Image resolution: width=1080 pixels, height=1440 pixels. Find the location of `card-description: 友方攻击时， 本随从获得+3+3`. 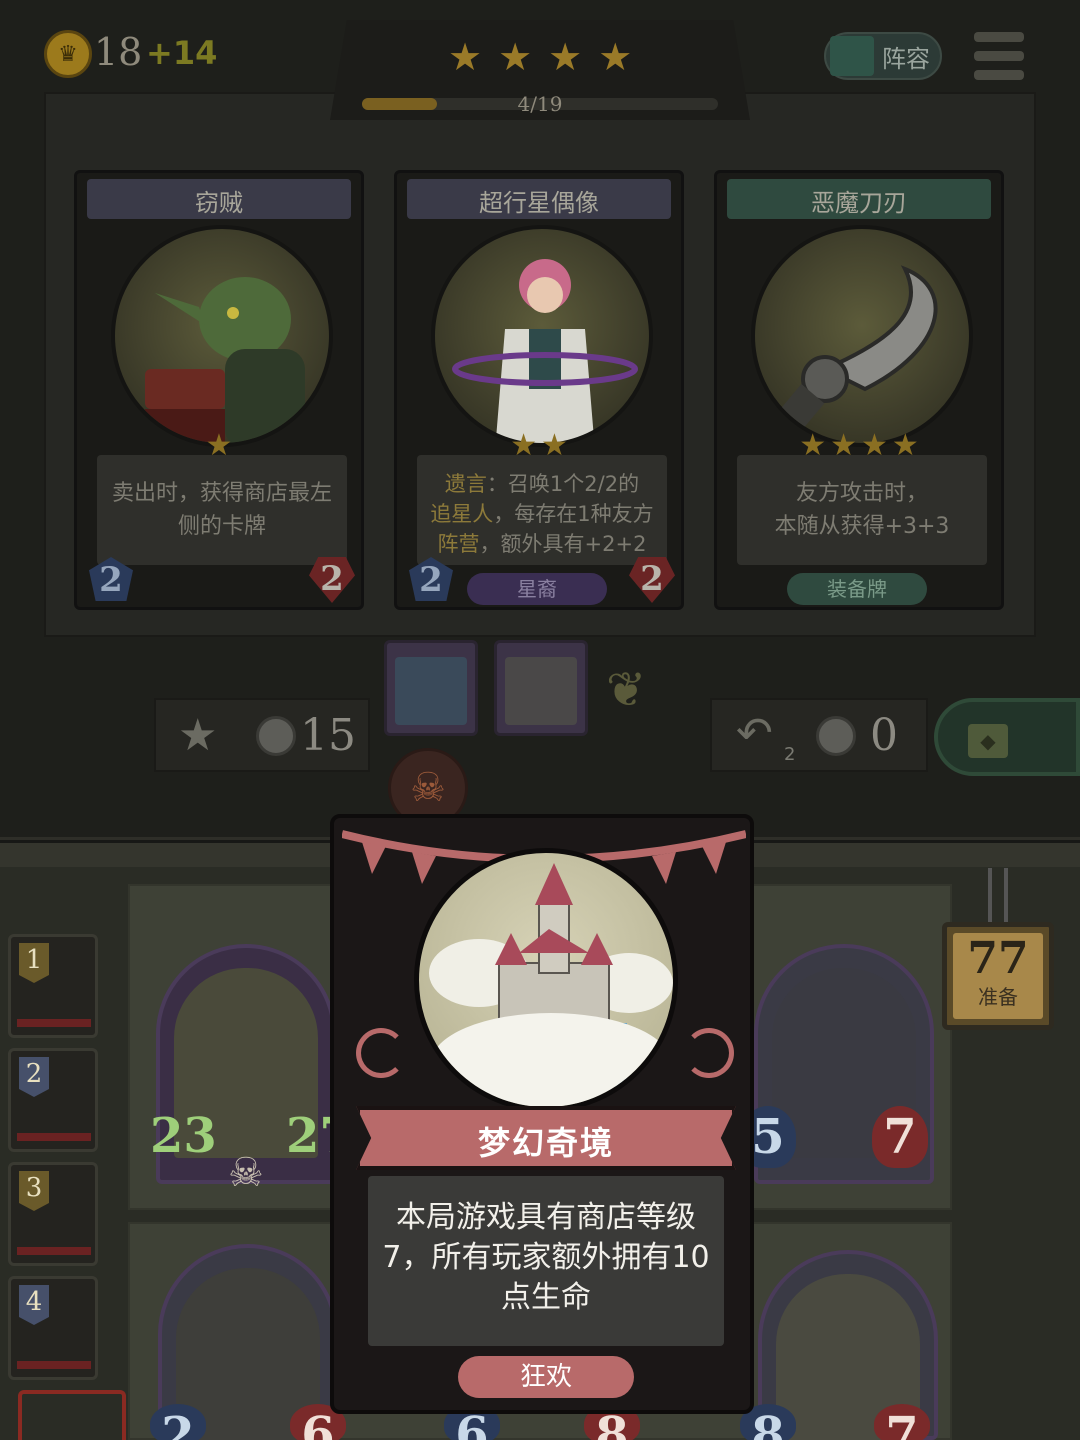

card-description: 友方攻击时， 本随从获得+3+3 is located at coordinates (862, 510).